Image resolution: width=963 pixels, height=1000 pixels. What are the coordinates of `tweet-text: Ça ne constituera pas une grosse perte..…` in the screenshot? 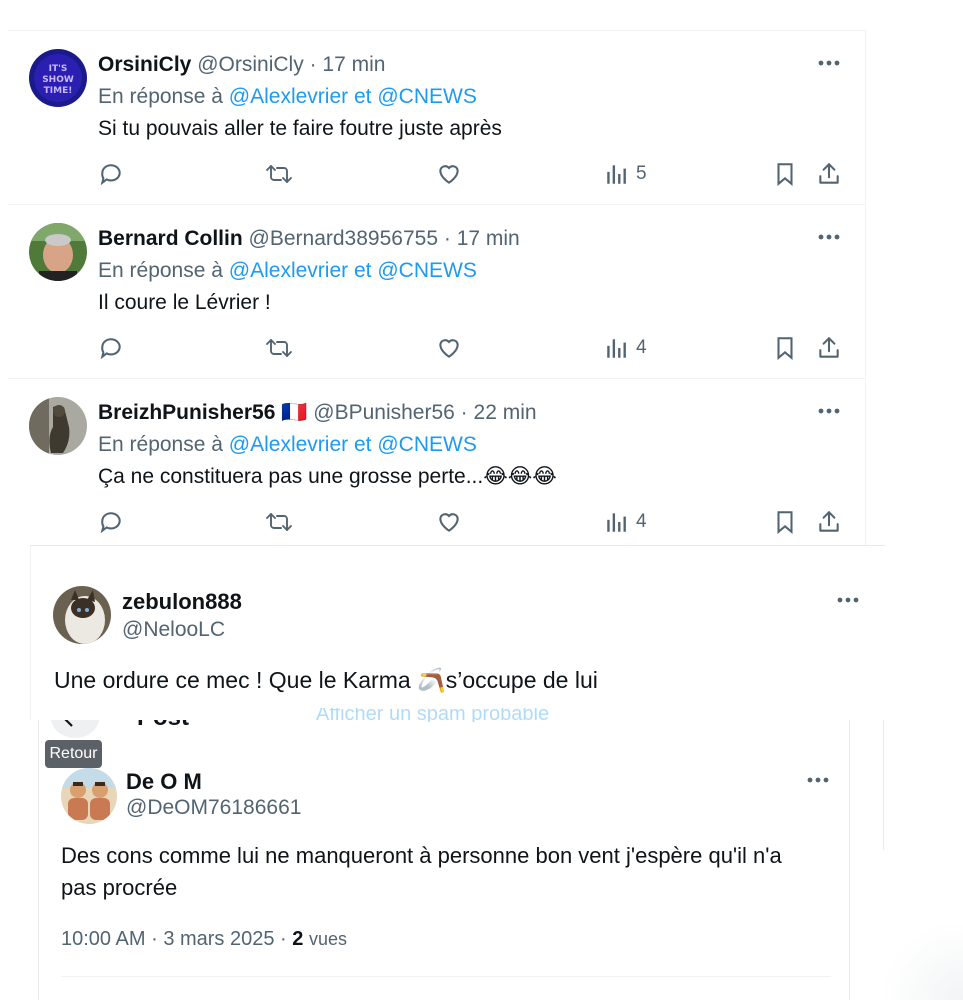 It's located at (327, 476).